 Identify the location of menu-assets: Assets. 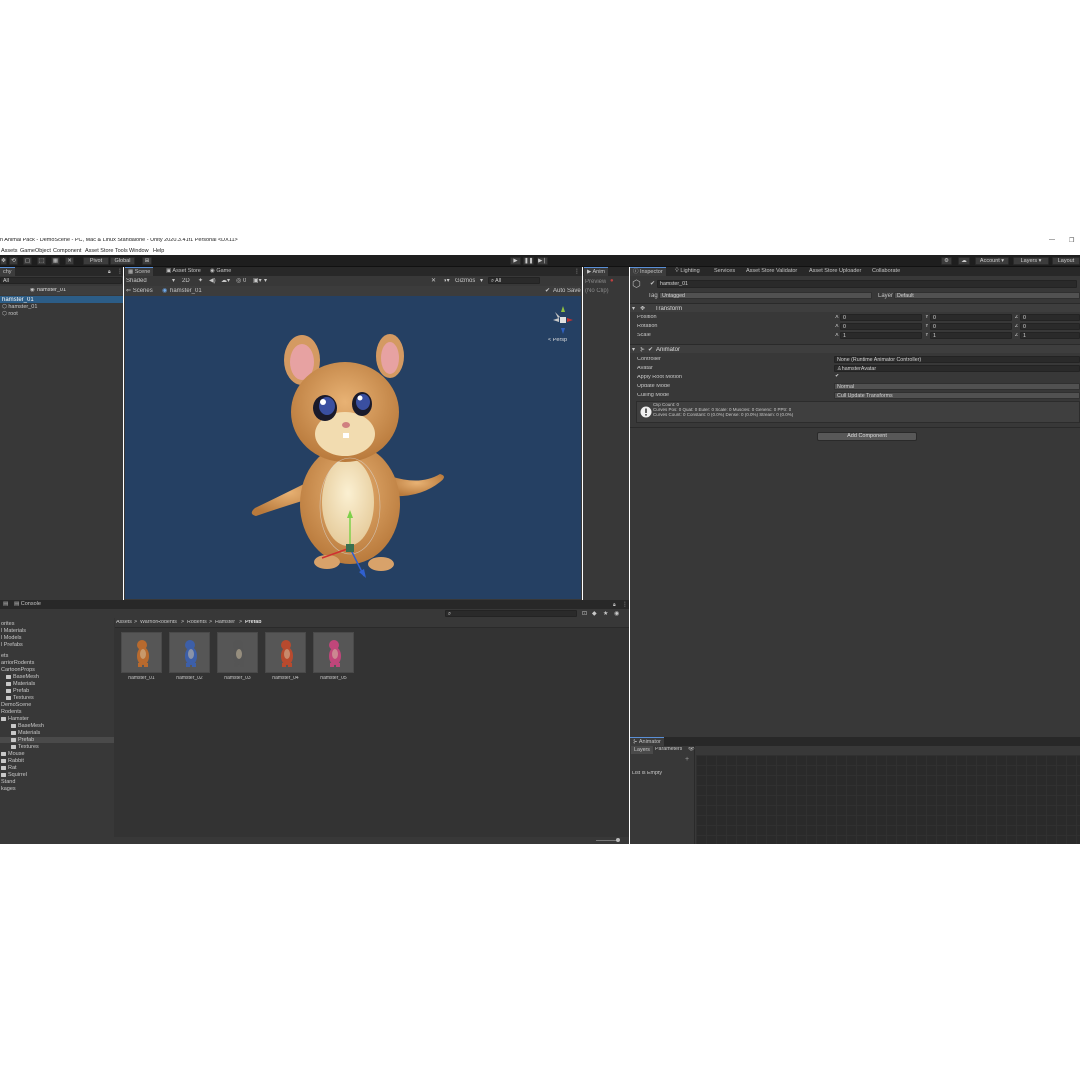
(9, 251).